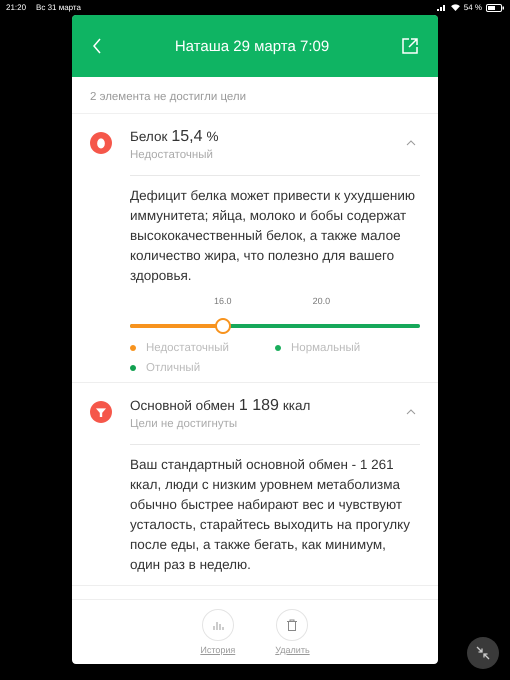 Image resolution: width=510 pixels, height=680 pixels. Describe the element at coordinates (495, 8) in the screenshot. I see `battery-icon` at that location.